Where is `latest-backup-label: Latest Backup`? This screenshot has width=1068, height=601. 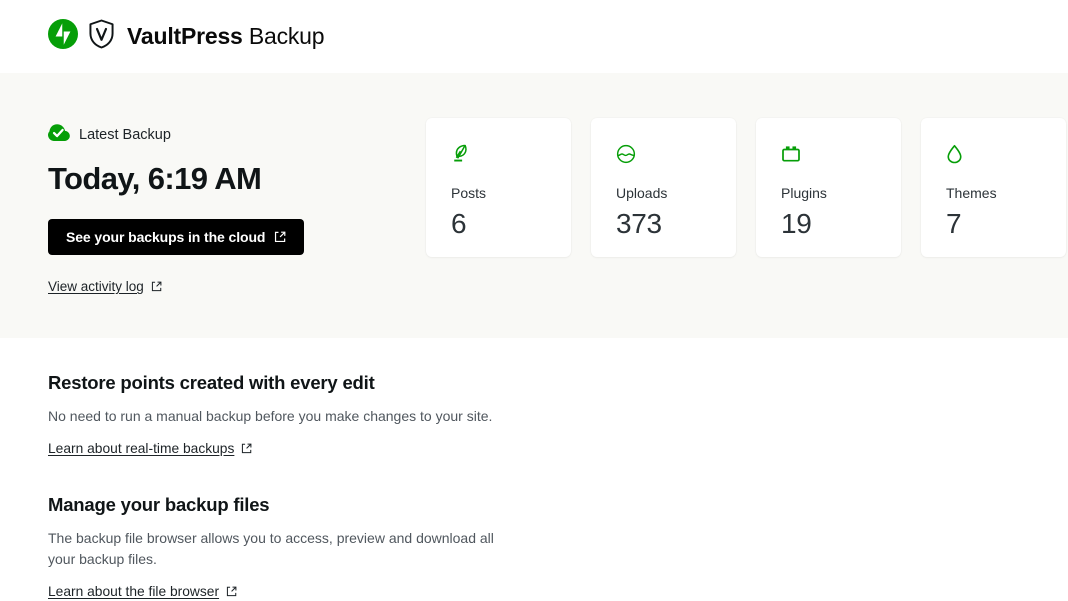
latest-backup-label: Latest Backup is located at coordinates (125, 134).